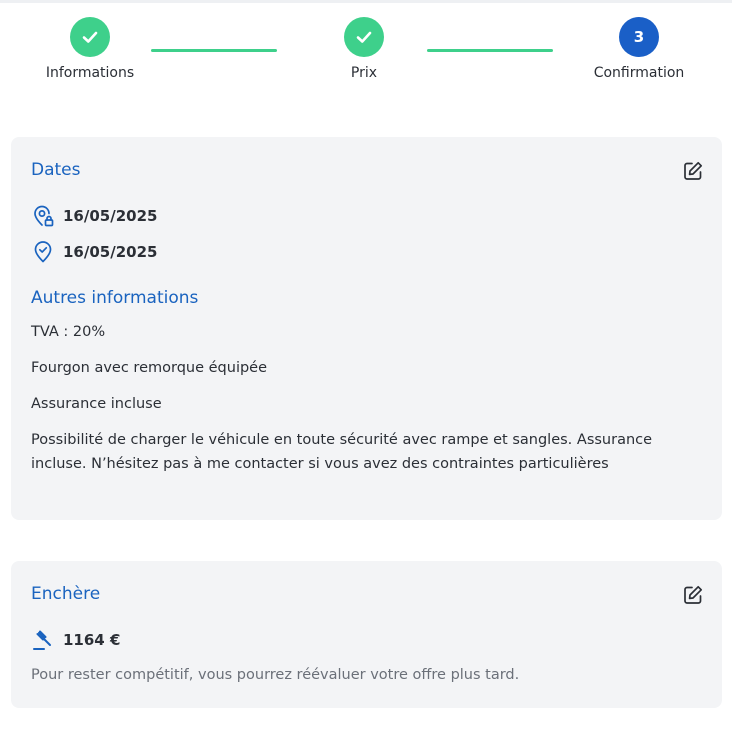  Describe the element at coordinates (68, 332) in the screenshot. I see `vat-text: TVA : 20%` at that location.